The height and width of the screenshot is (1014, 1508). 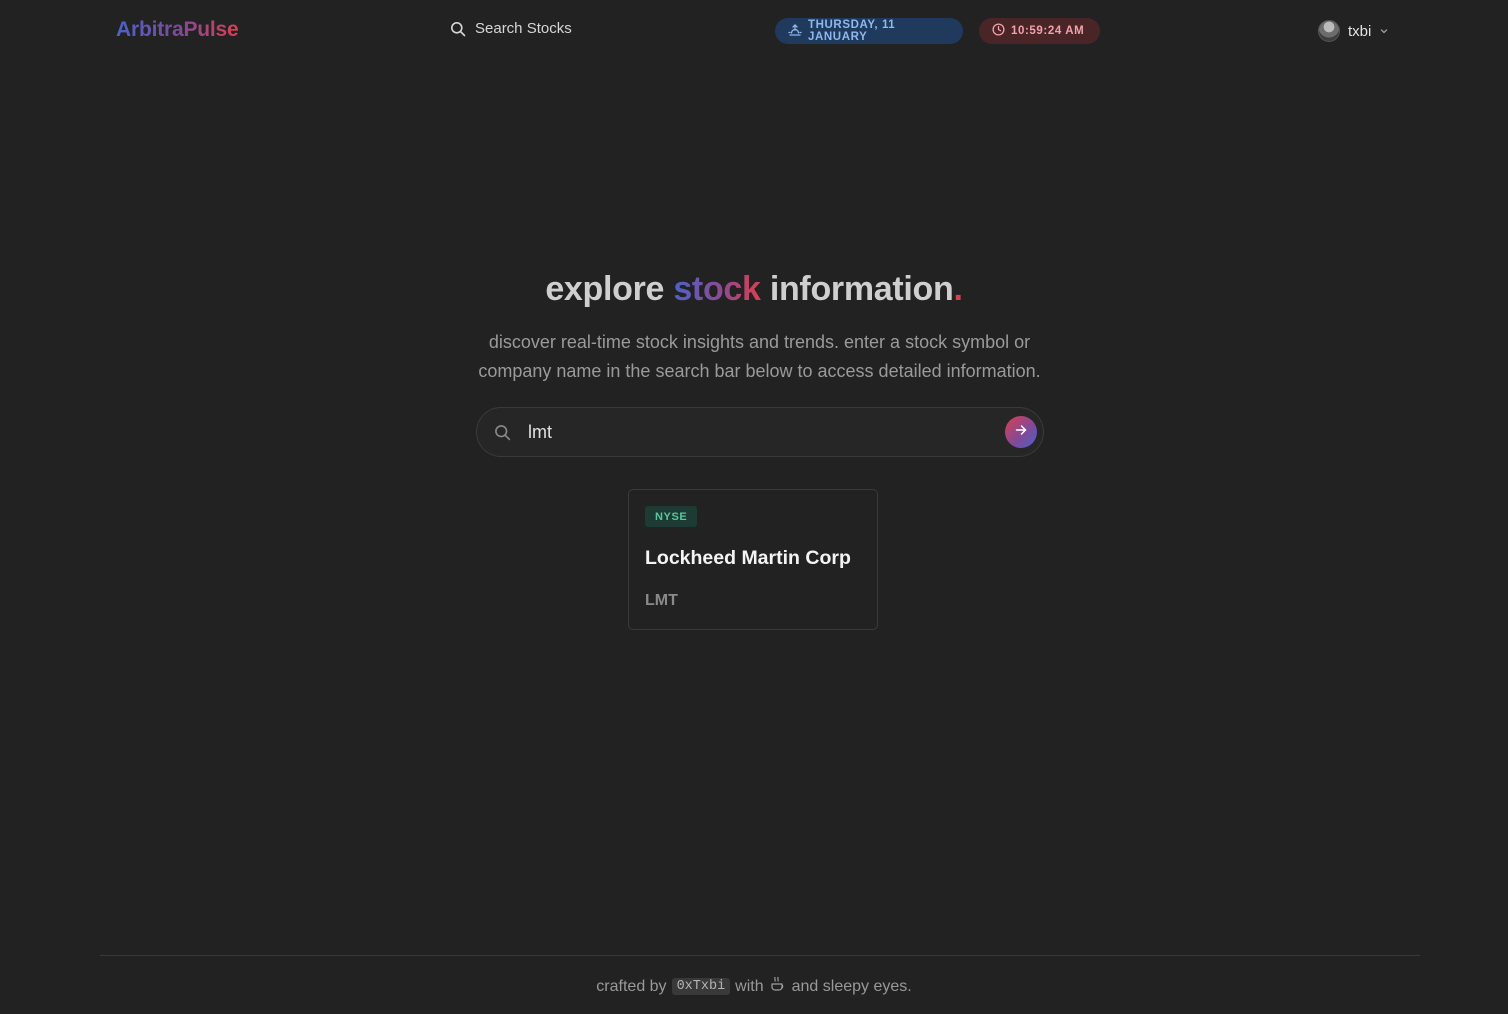 I want to click on user-name: txbi, so click(x=1360, y=31).